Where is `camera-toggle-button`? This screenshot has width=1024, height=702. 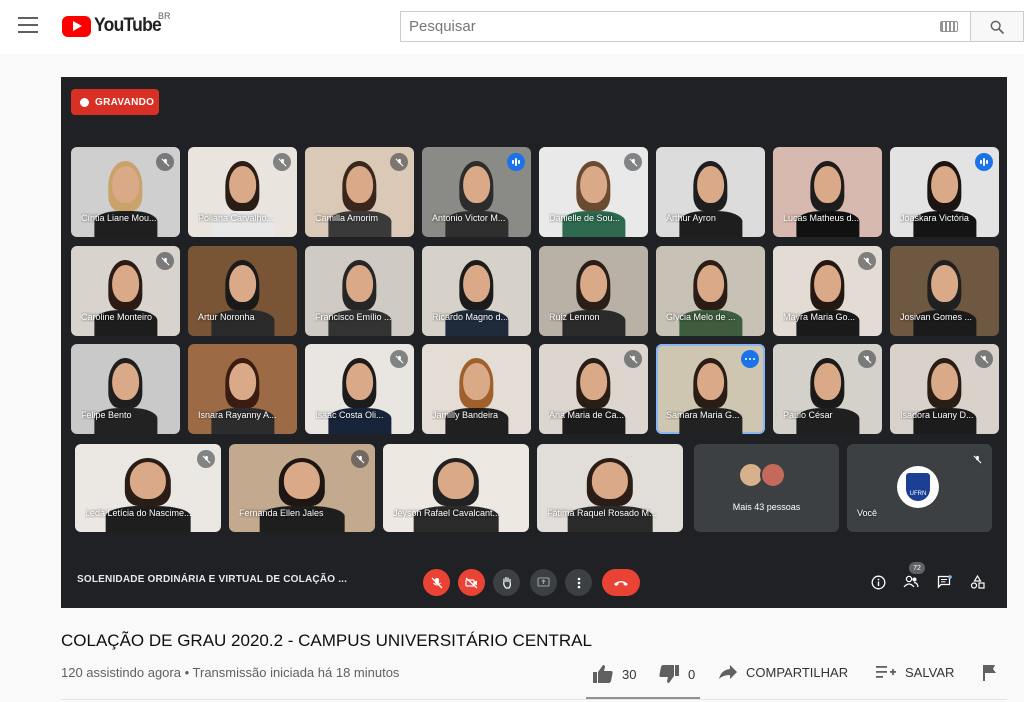 camera-toggle-button is located at coordinates (471, 582).